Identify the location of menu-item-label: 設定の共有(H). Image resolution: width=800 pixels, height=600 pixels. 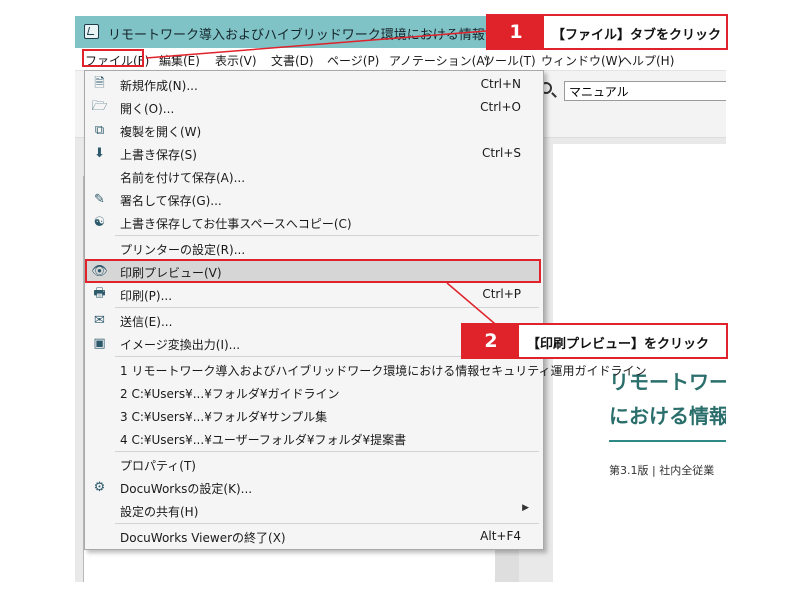
(159, 512).